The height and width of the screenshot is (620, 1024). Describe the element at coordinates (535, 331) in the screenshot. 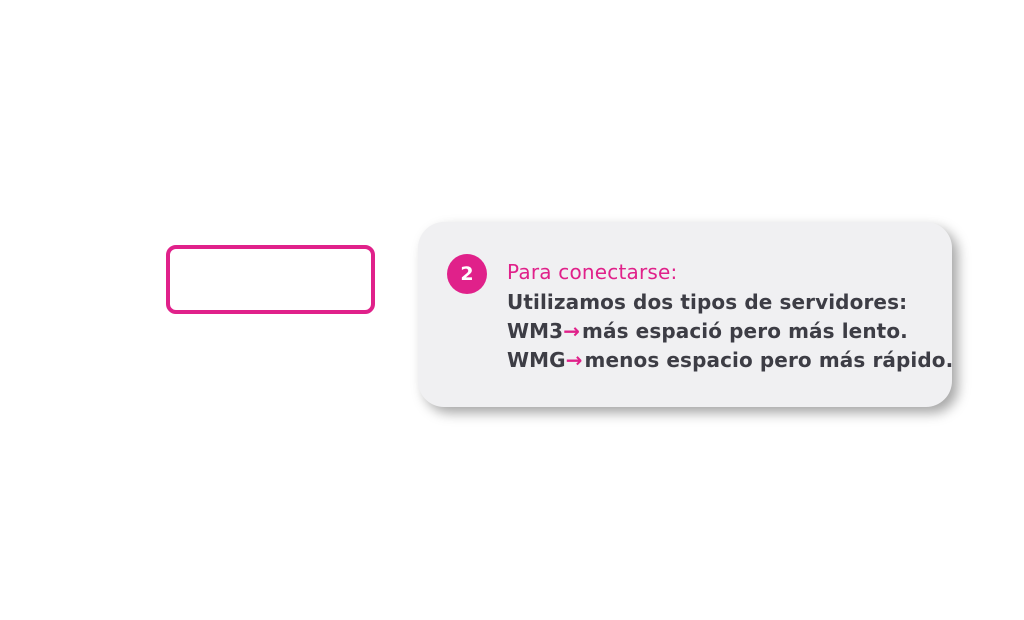

I see `server-name: WM3` at that location.